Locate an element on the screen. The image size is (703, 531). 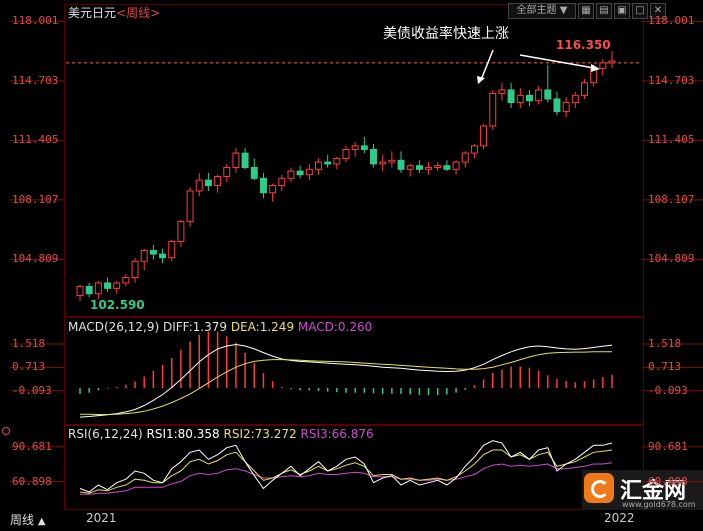
macd-diff-value: DIFF:1.379 is located at coordinates (195, 327).